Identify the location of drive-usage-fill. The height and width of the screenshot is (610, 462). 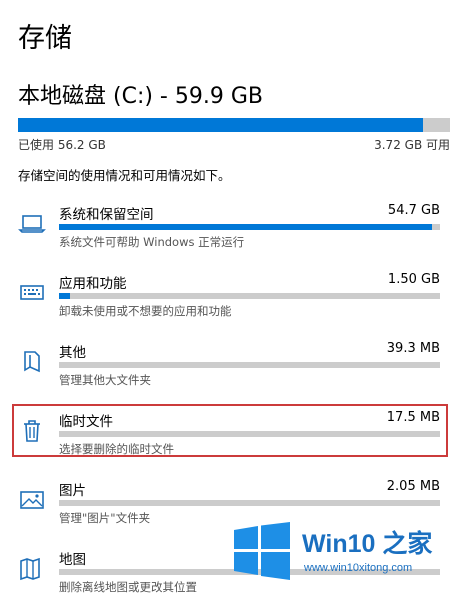
(221, 125).